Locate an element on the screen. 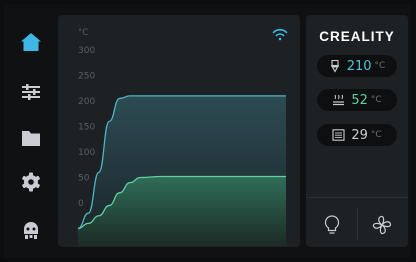  nozzle-temp-value: 210 is located at coordinates (359, 66).